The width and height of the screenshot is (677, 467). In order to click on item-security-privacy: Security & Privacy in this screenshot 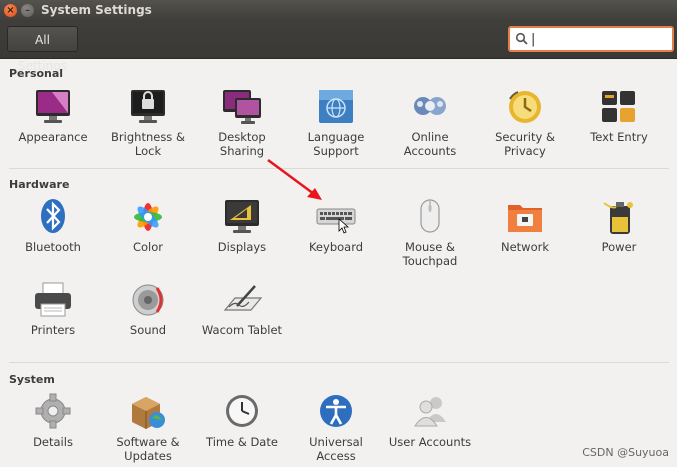, I will do `click(525, 122)`.